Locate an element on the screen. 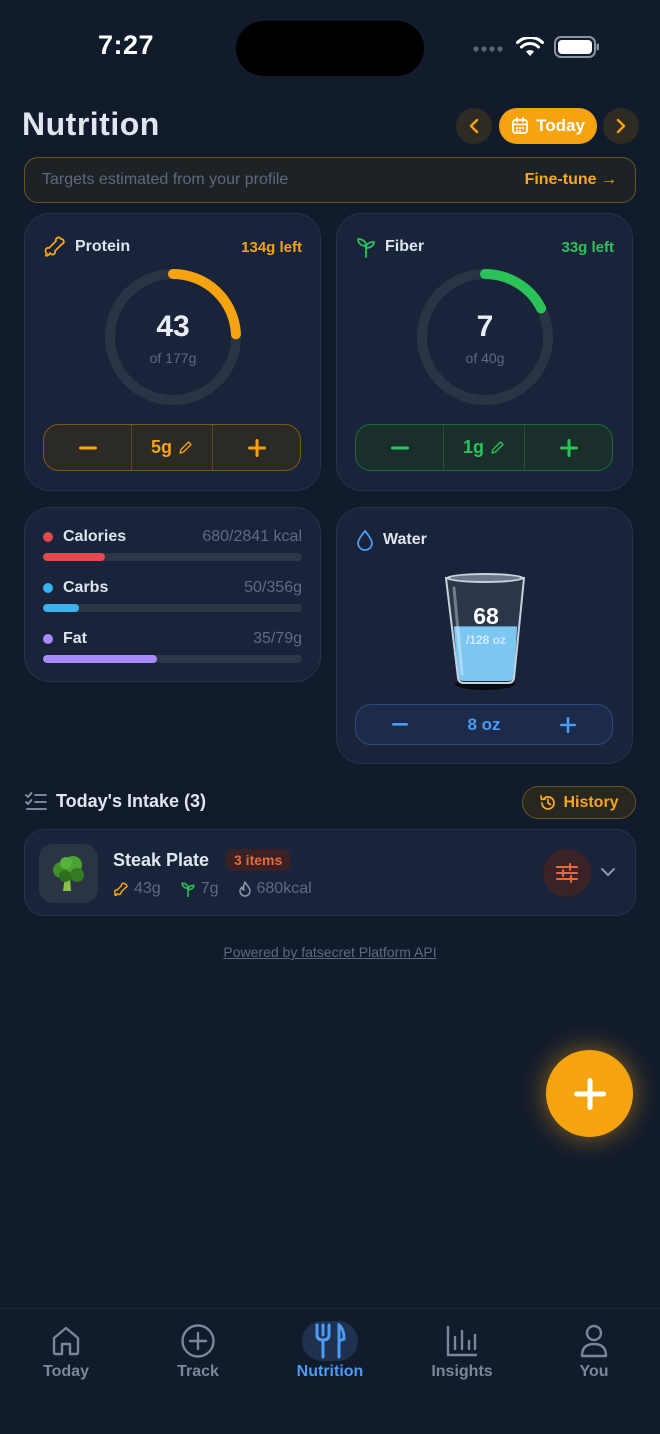 Image resolution: width=660 pixels, height=1434 pixels. tab-nutrition: Nutrition is located at coordinates (330, 1371).